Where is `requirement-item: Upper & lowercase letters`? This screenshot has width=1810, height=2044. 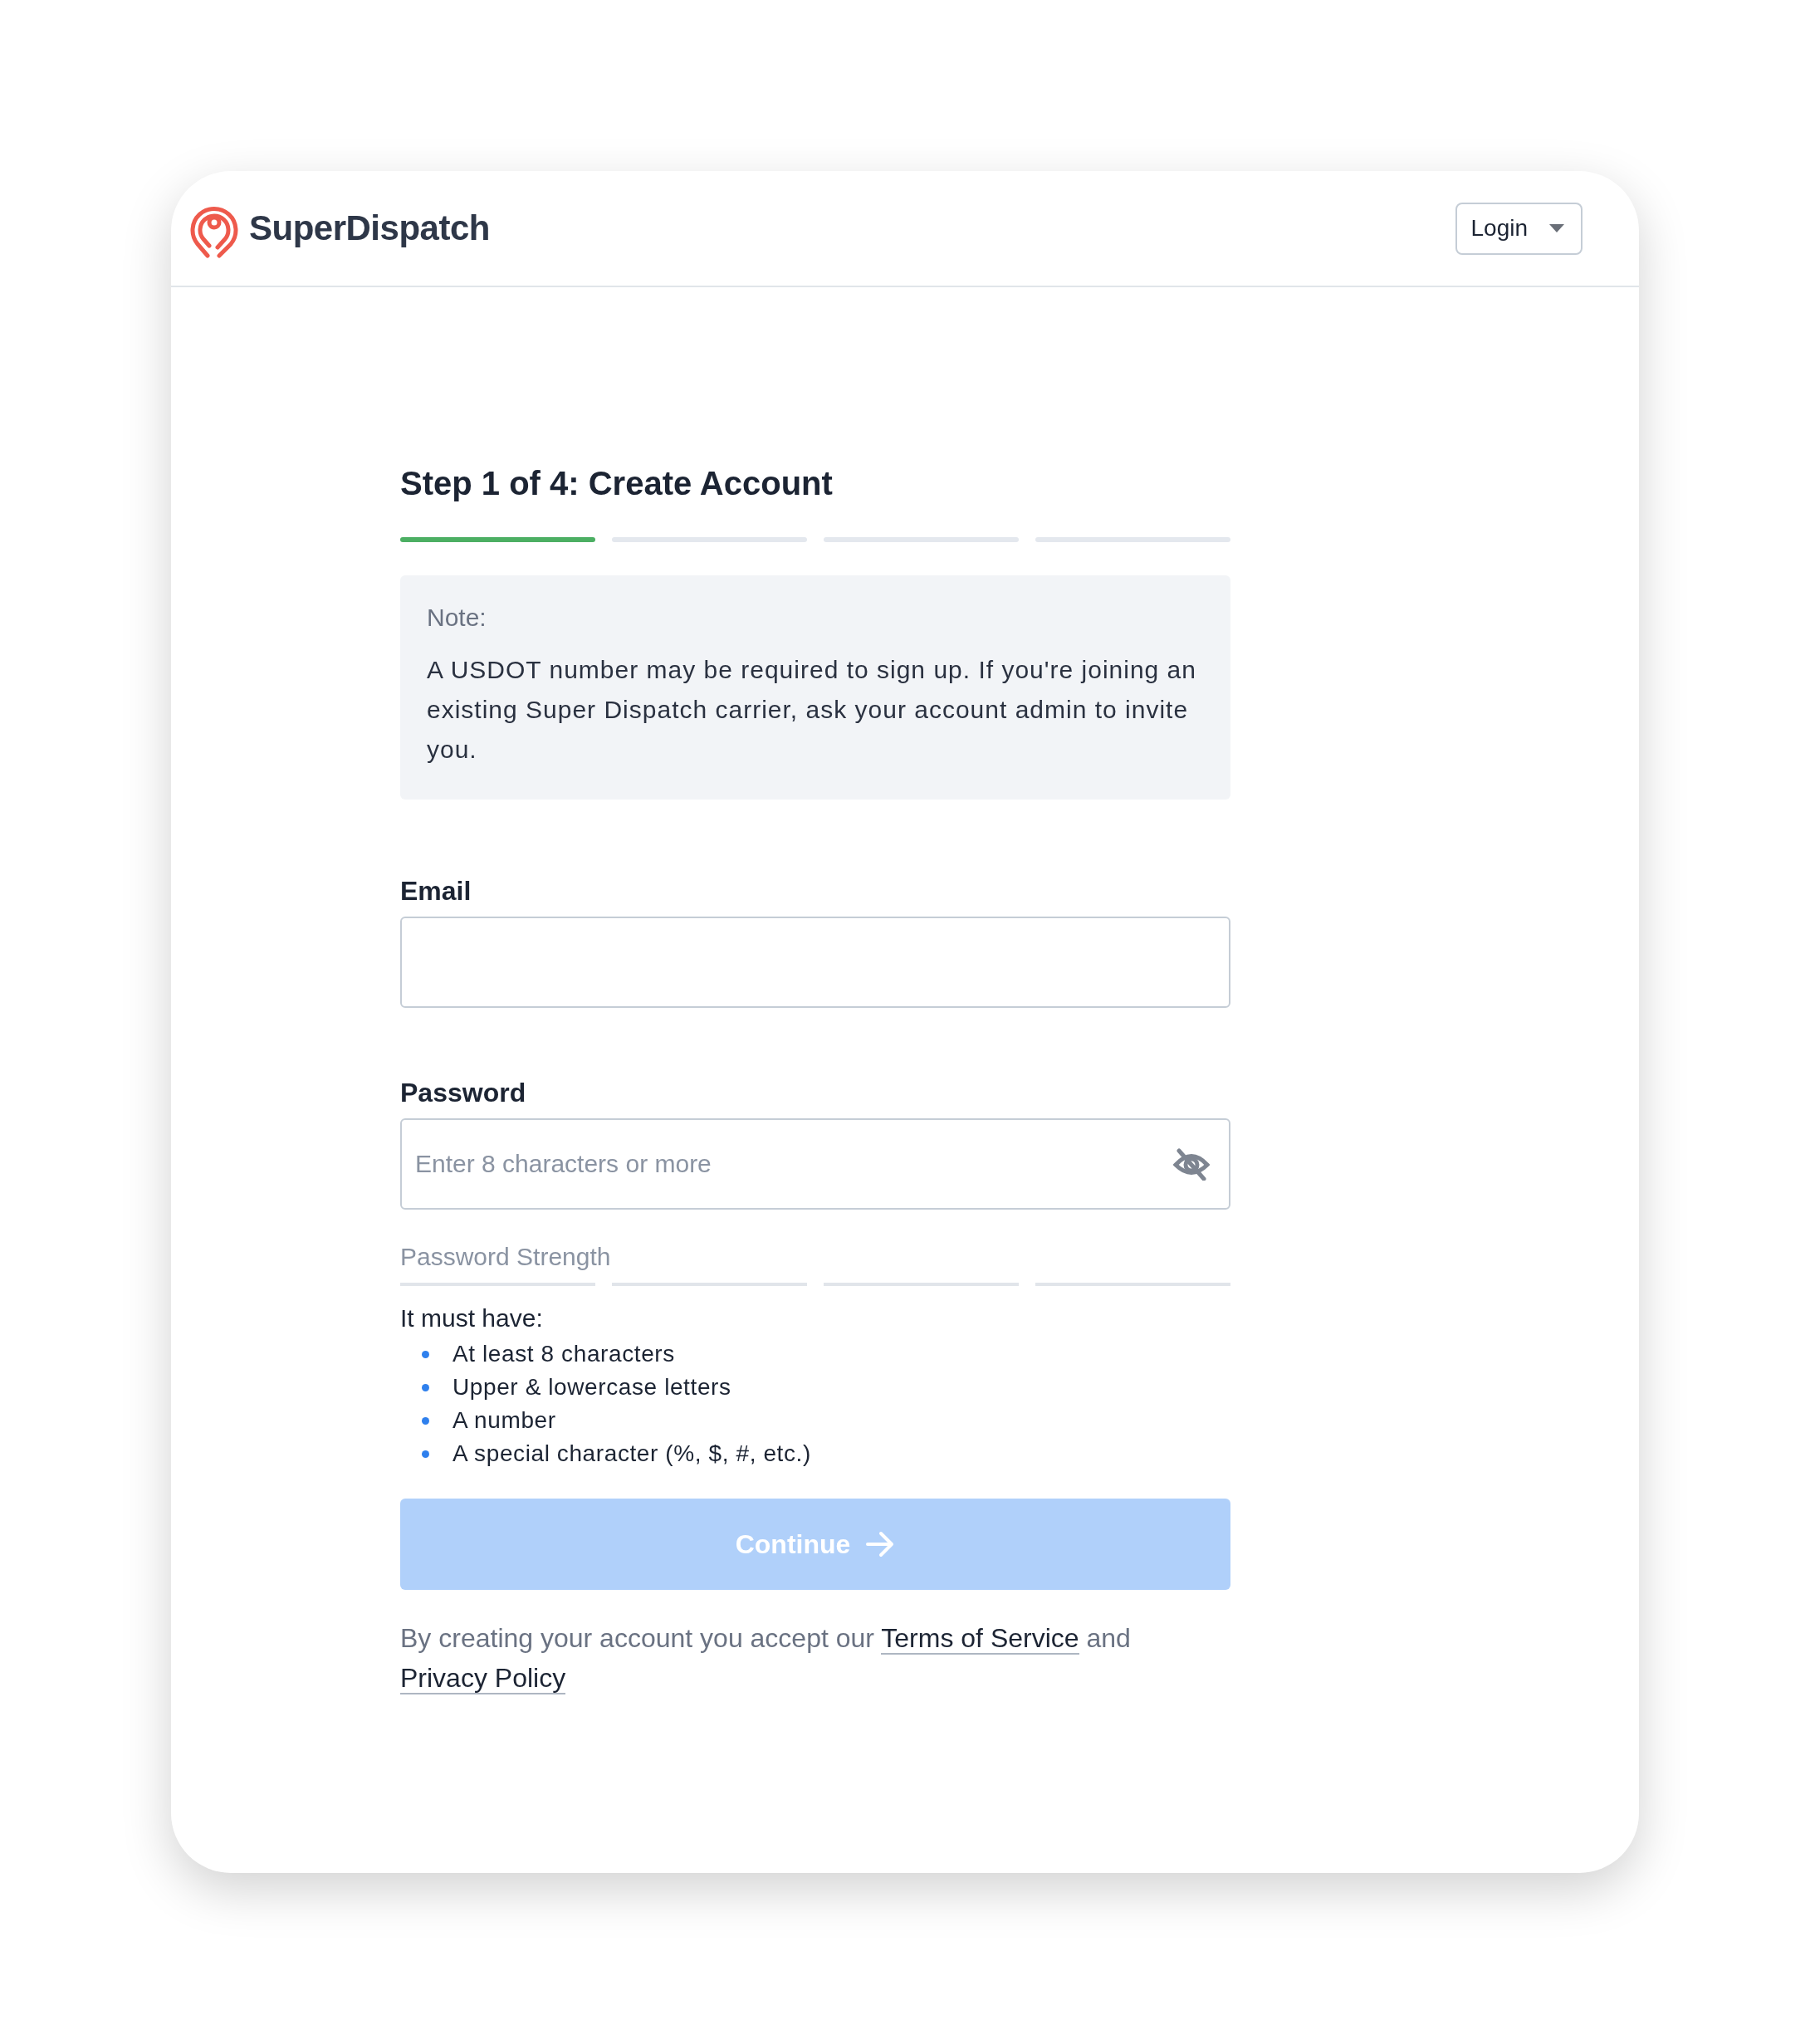
requirement-item: Upper & lowercase letters is located at coordinates (591, 1387).